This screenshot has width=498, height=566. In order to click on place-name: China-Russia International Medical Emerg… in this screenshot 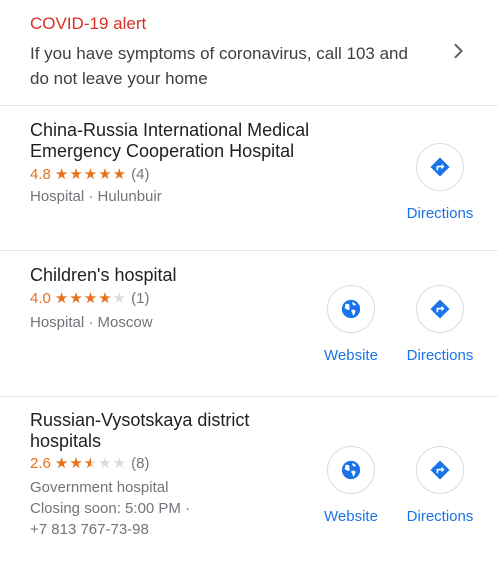, I will do `click(180, 141)`.